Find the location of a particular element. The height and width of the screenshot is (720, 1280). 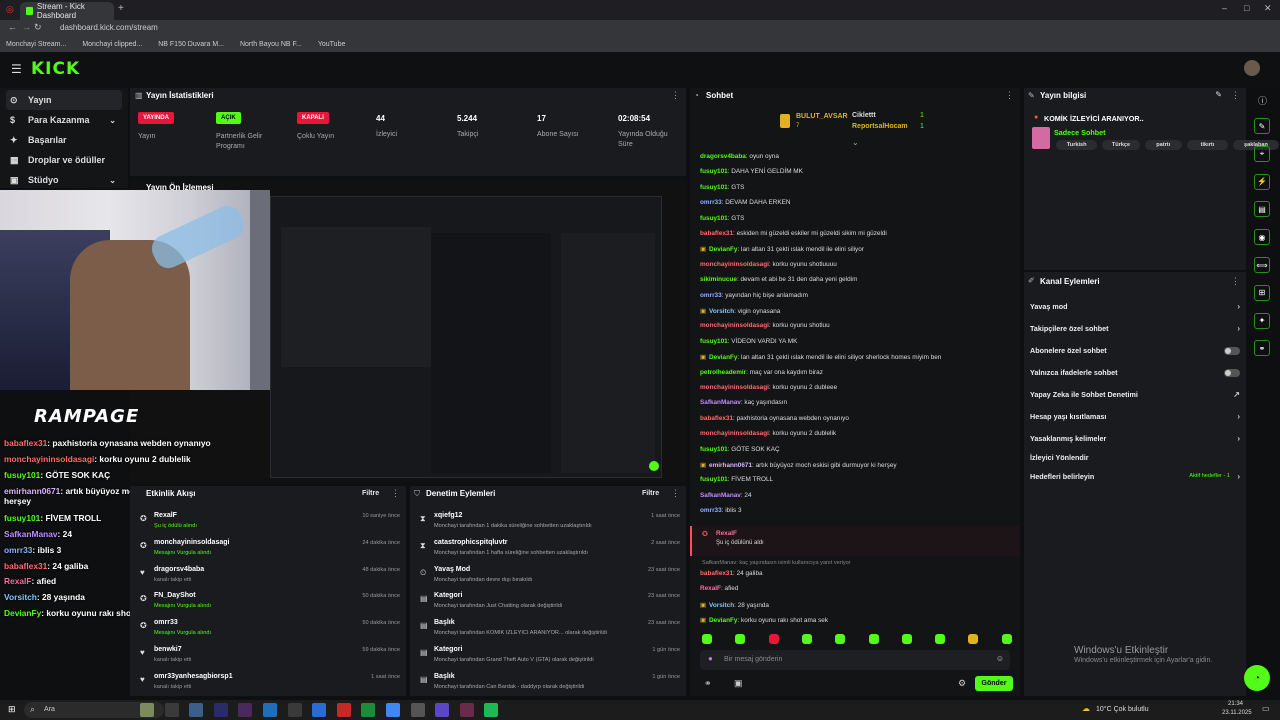

url-field: dashboard.kick.com/stream is located at coordinates (109, 27).